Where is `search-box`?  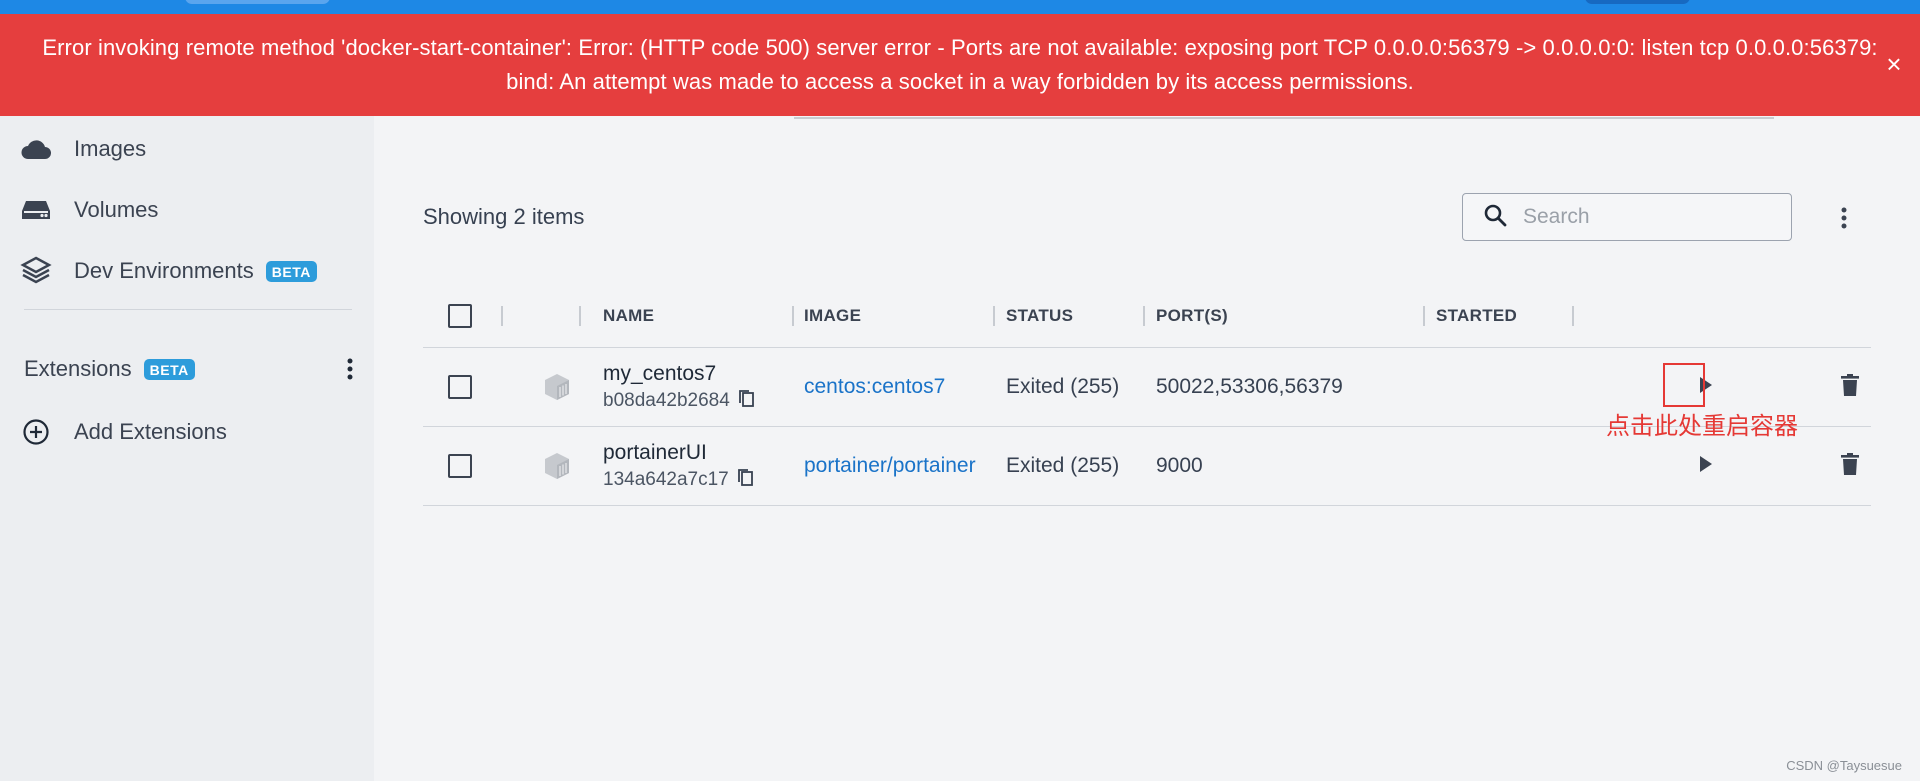 search-box is located at coordinates (1627, 217).